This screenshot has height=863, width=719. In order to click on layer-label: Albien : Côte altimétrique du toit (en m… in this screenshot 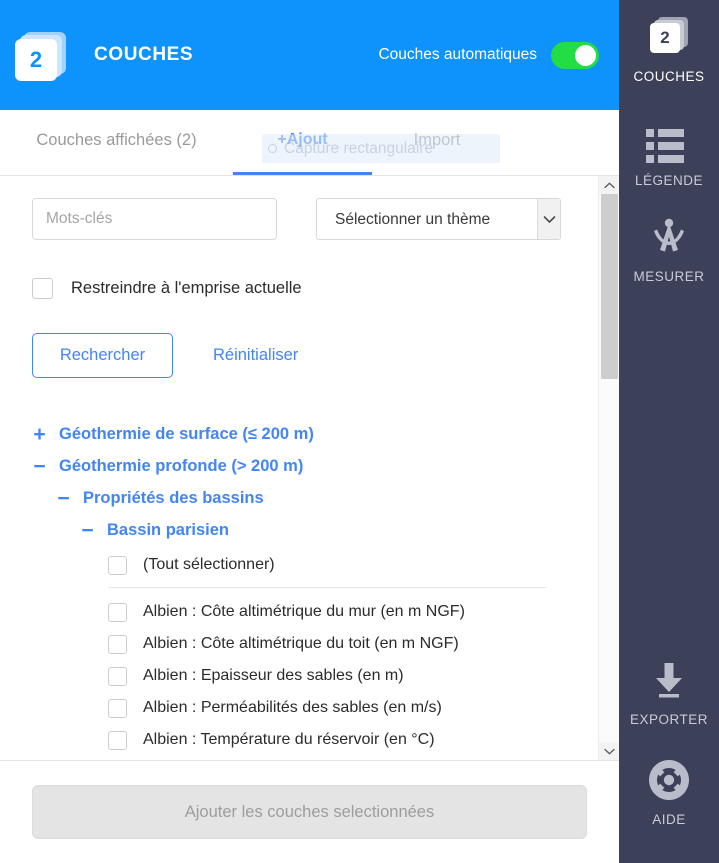, I will do `click(301, 643)`.